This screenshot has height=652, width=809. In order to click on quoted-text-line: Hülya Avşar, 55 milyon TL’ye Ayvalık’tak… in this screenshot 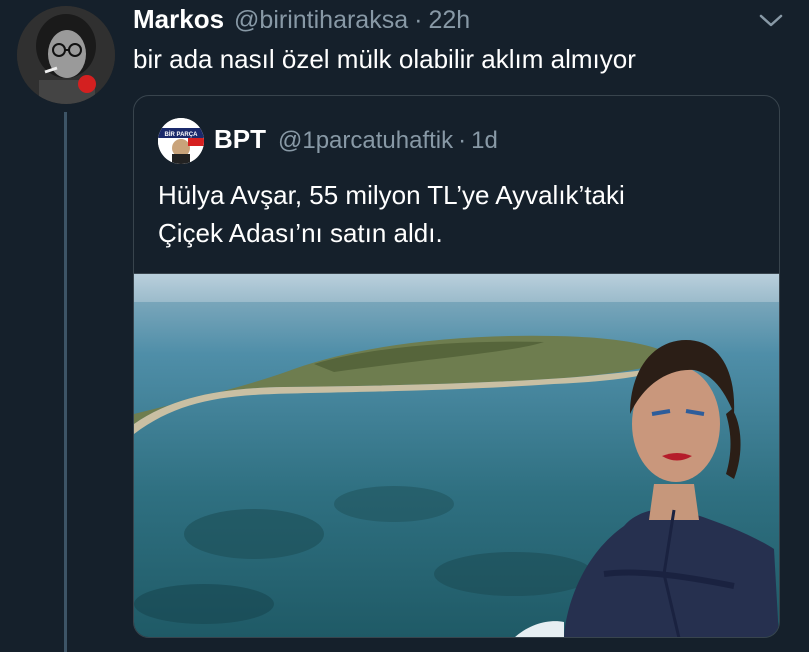, I will do `click(391, 195)`.